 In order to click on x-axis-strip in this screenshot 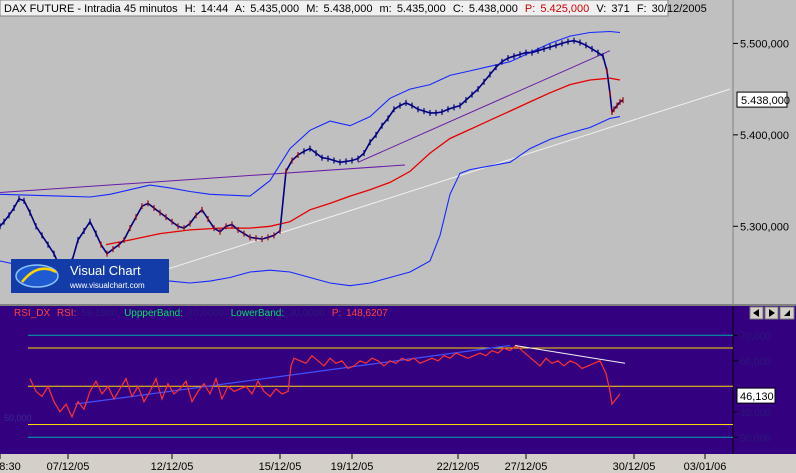, I will do `click(398, 463)`.